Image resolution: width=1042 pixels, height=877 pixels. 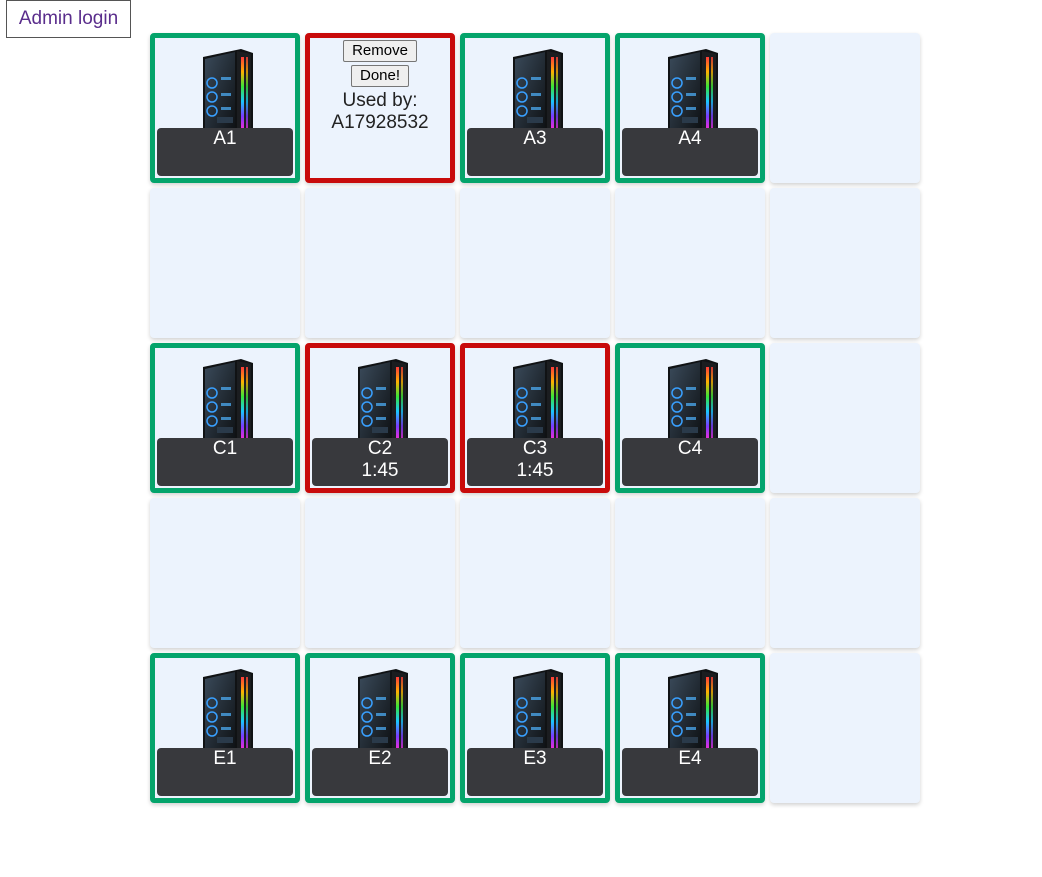 What do you see at coordinates (535, 772) in the screenshot?
I see `computer-label-bar: E3` at bounding box center [535, 772].